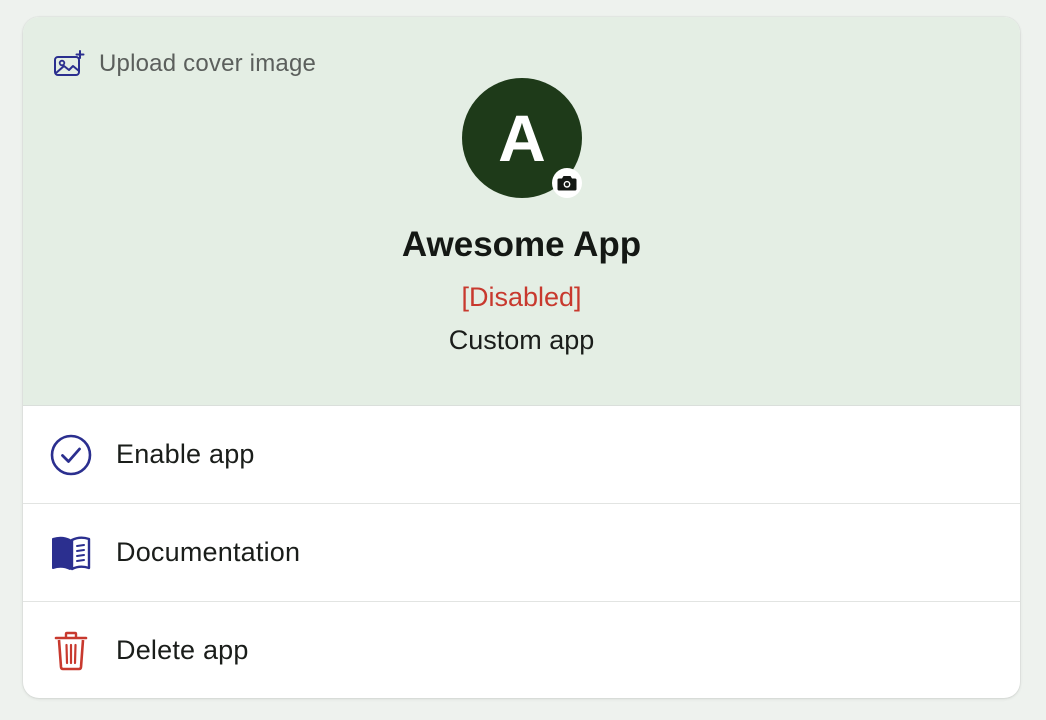 This screenshot has height=720, width=1046. I want to click on change-avatar-button, so click(567, 183).